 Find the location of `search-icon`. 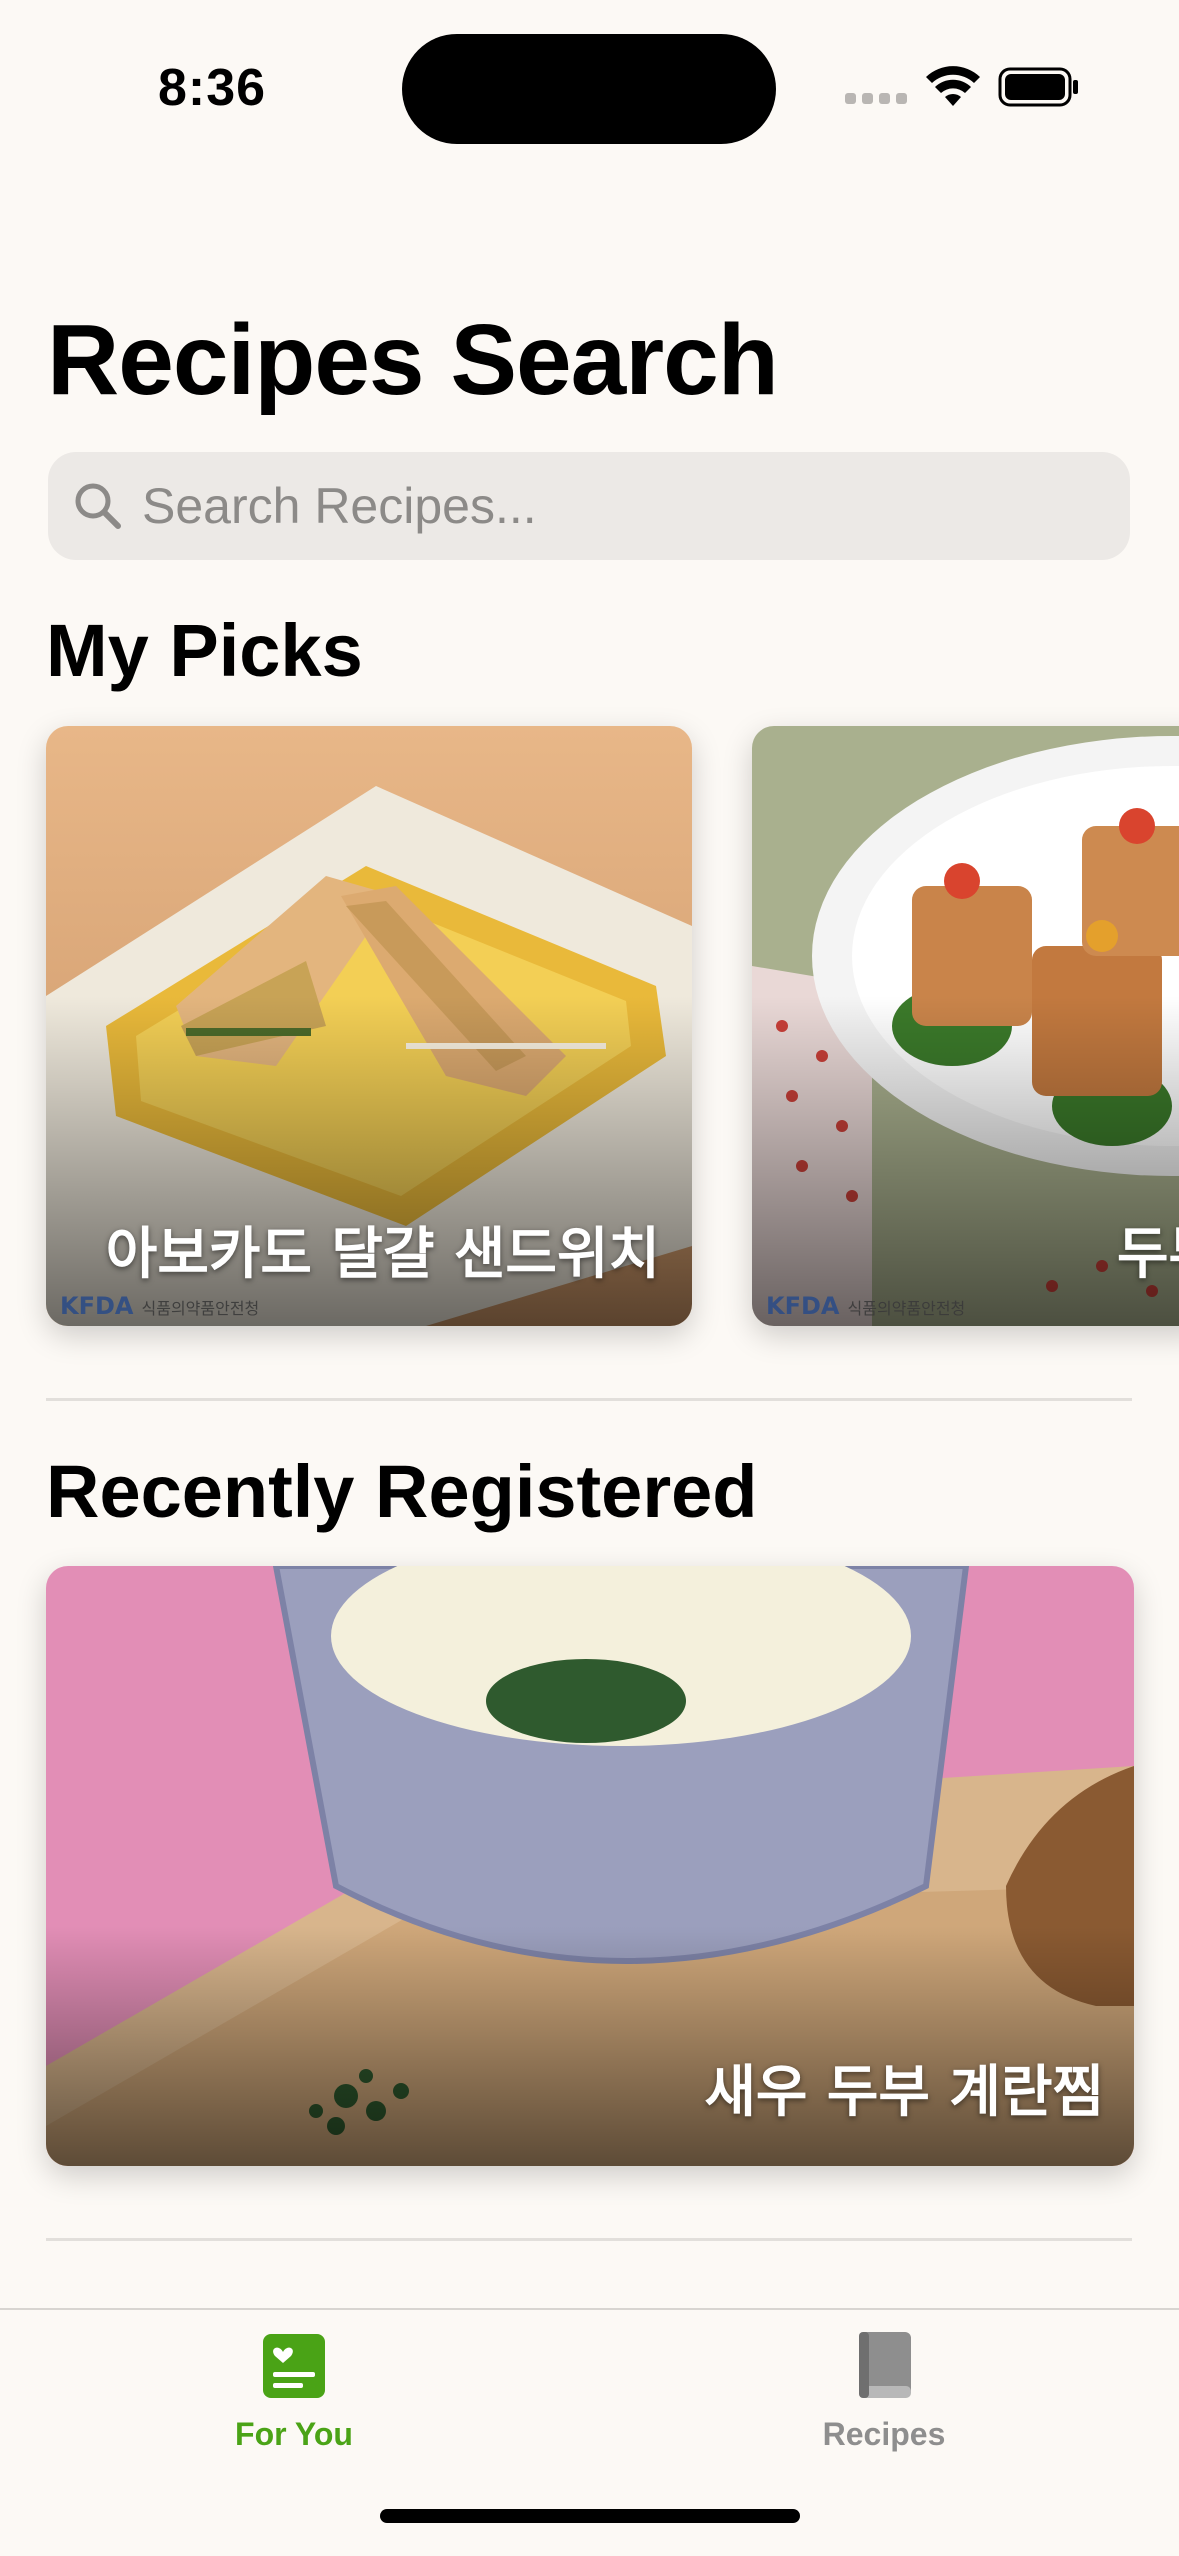

search-icon is located at coordinates (98, 506).